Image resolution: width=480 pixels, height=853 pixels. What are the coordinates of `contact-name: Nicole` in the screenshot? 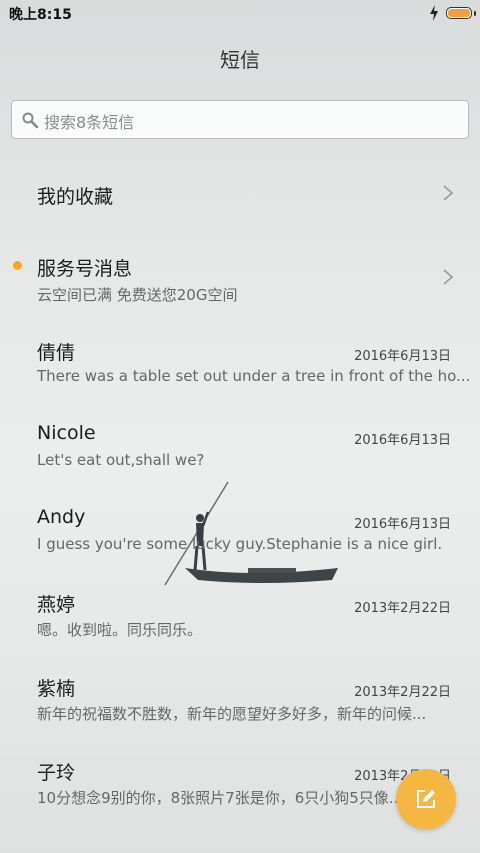 It's located at (66, 433).